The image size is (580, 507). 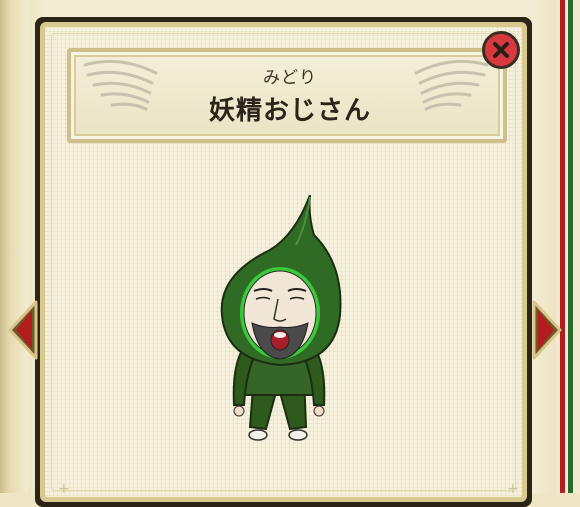 I want to click on next-arrow-button, so click(x=548, y=330).